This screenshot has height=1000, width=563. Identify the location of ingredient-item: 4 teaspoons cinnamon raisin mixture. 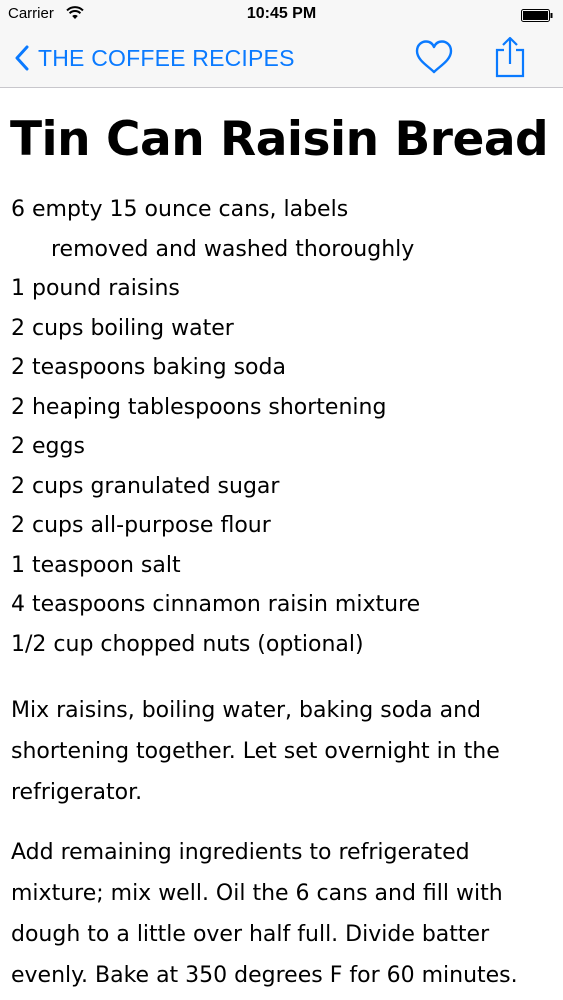
(216, 604).